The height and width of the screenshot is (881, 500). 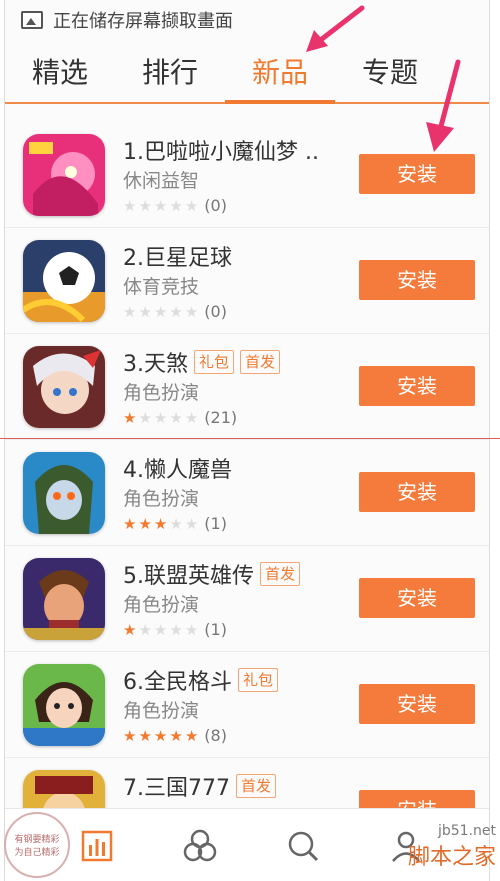 I want to click on site-watermark: jb51.net 脚本之家, so click(x=452, y=847).